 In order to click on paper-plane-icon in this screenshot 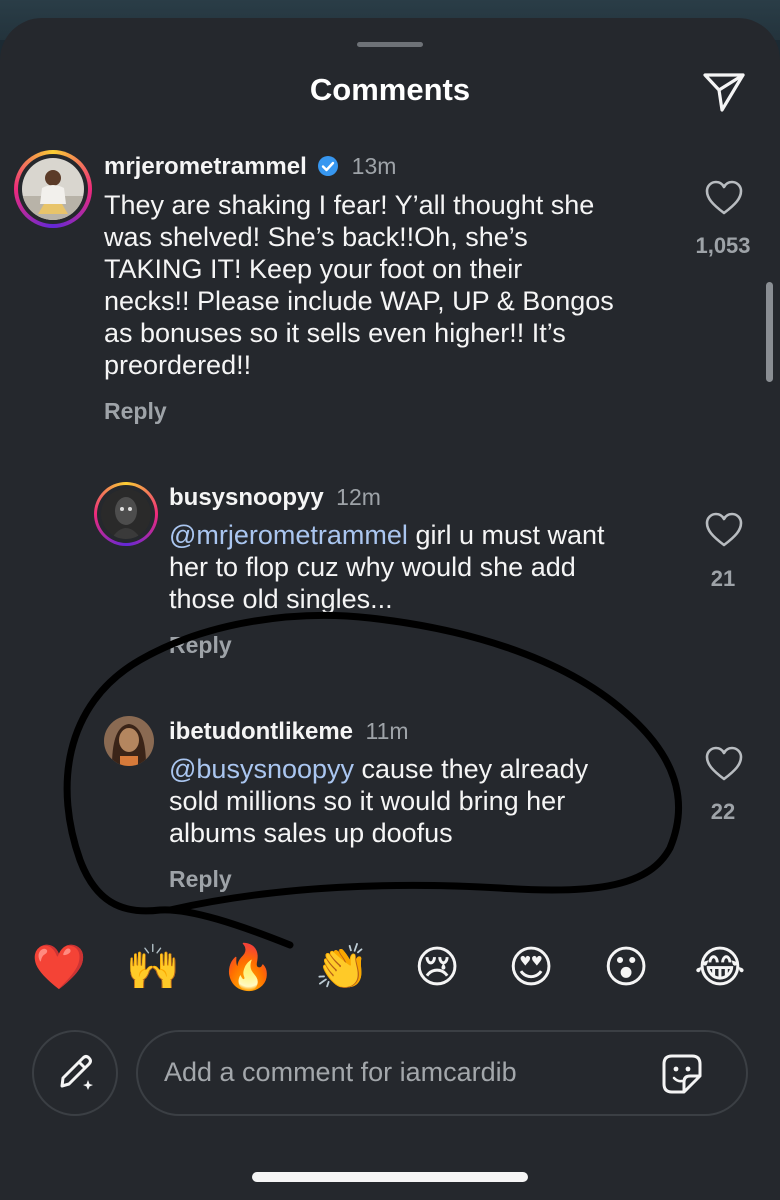, I will do `click(724, 92)`.